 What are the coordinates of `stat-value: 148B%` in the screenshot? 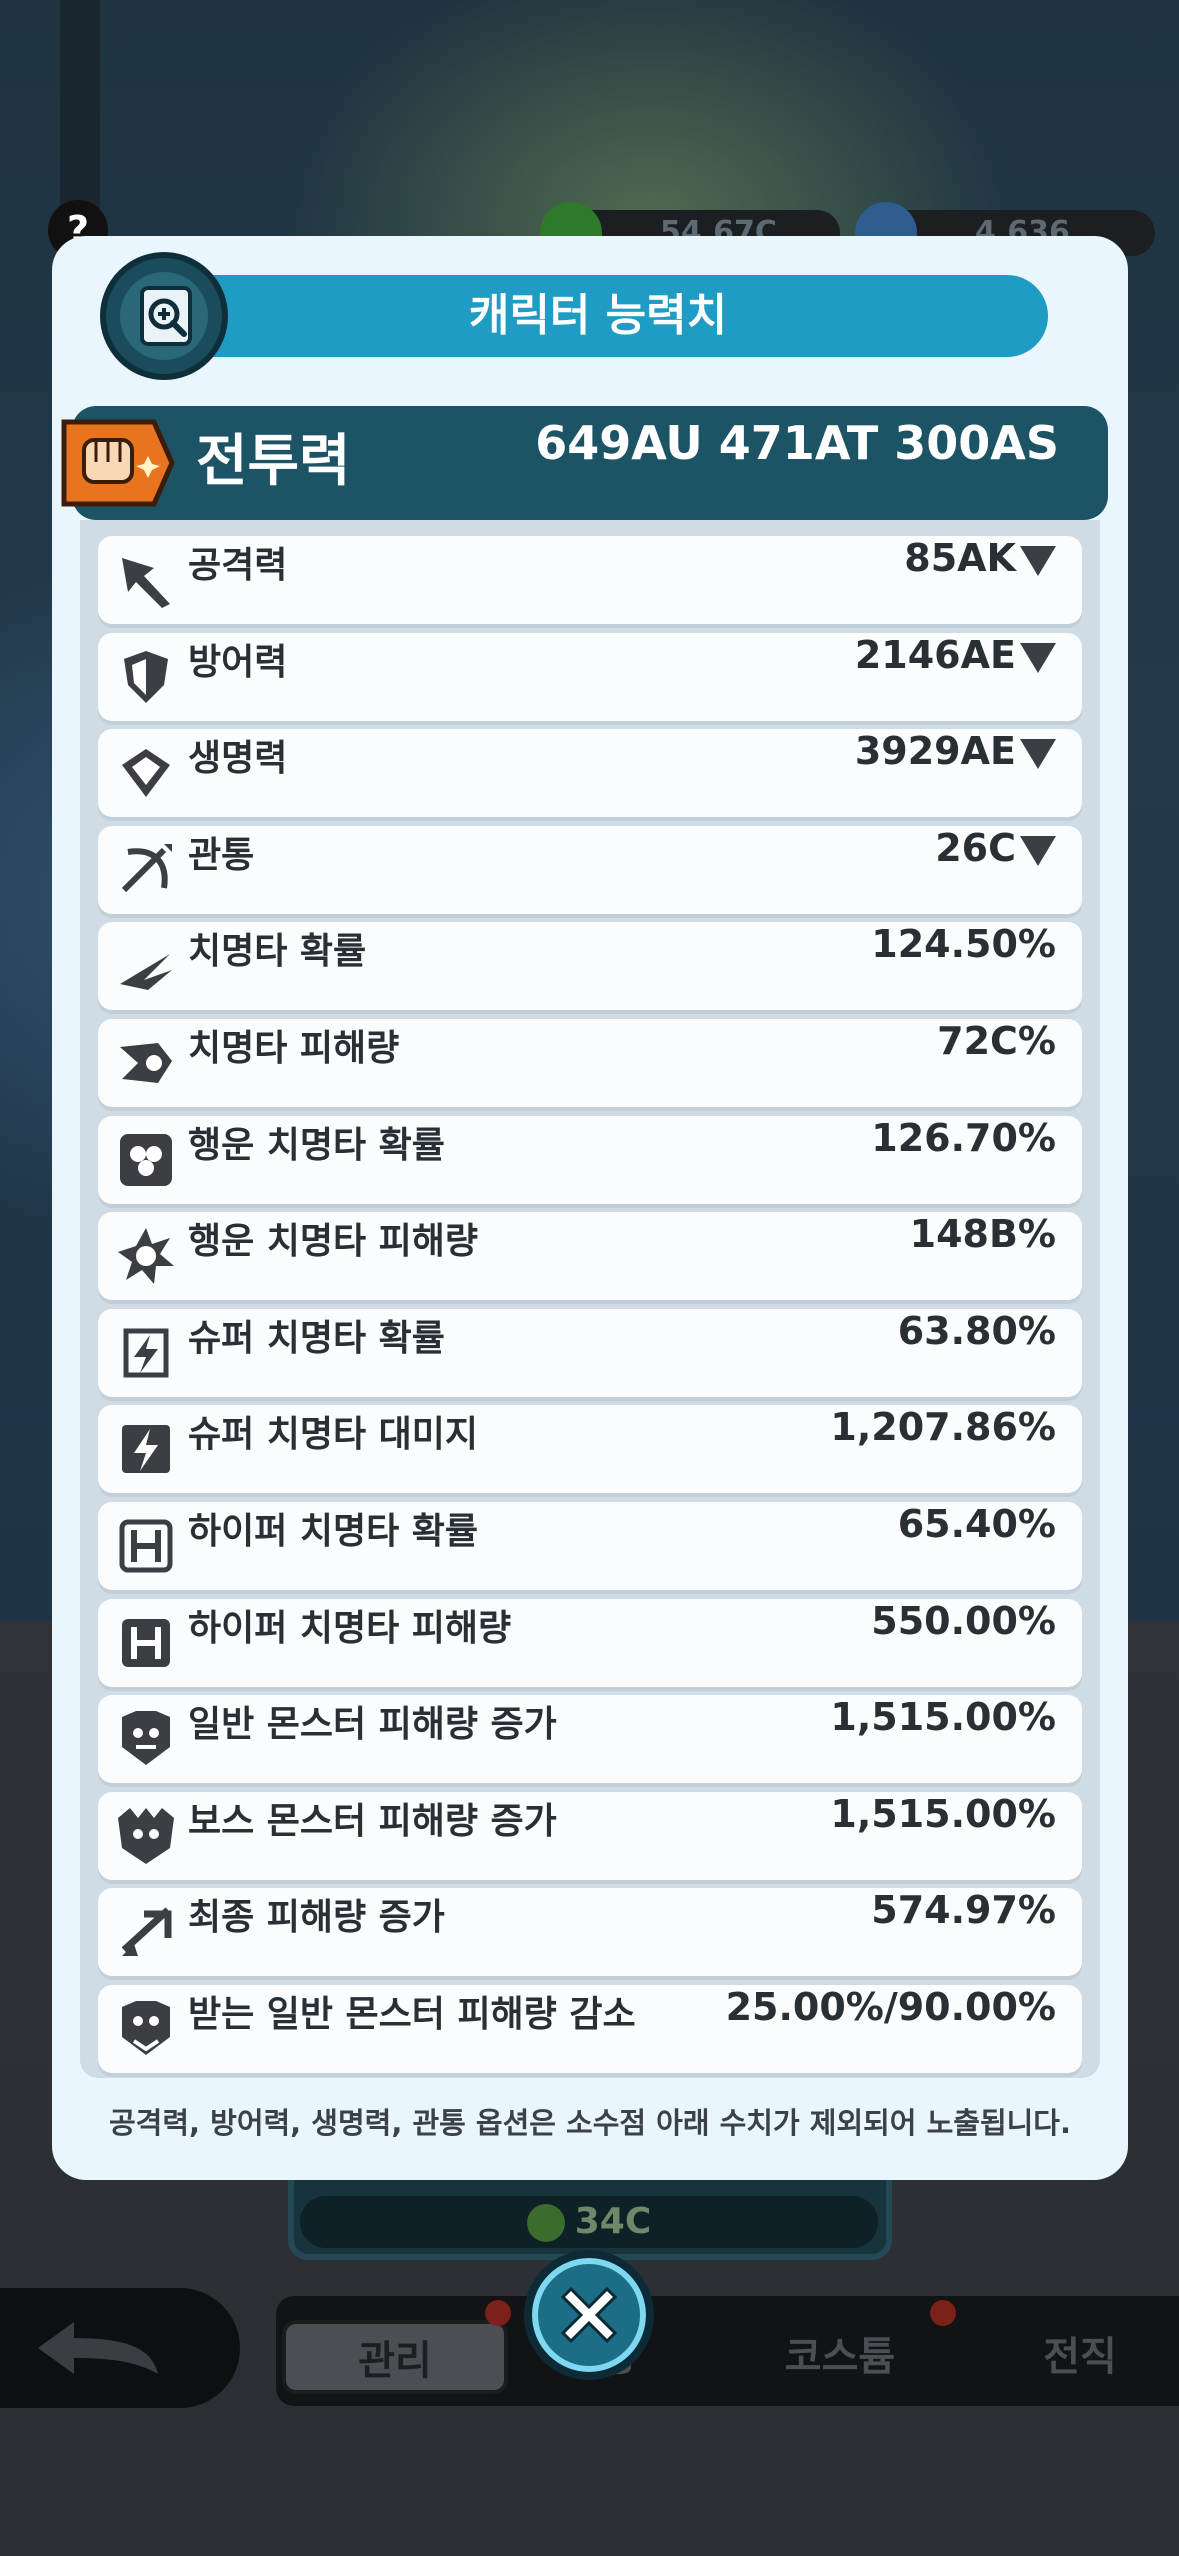 It's located at (982, 1234).